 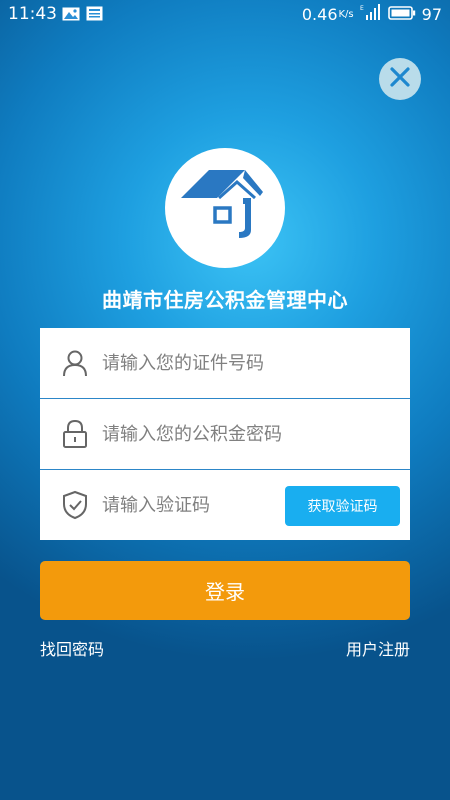 I want to click on id-number-input, so click(x=217, y=363).